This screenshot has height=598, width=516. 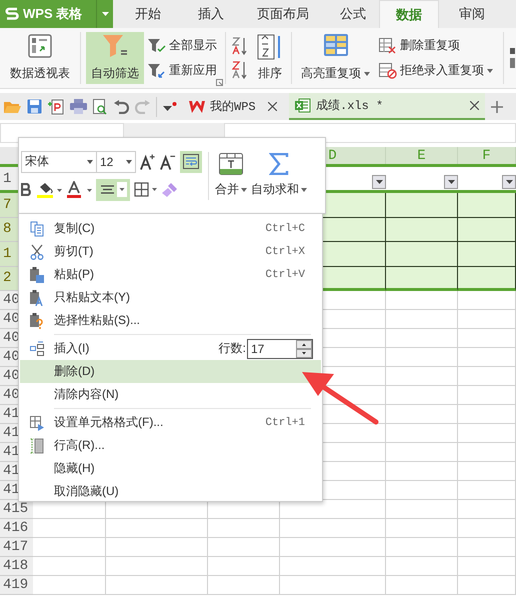 I want to click on ribbon-tab: 插入, so click(x=211, y=14).